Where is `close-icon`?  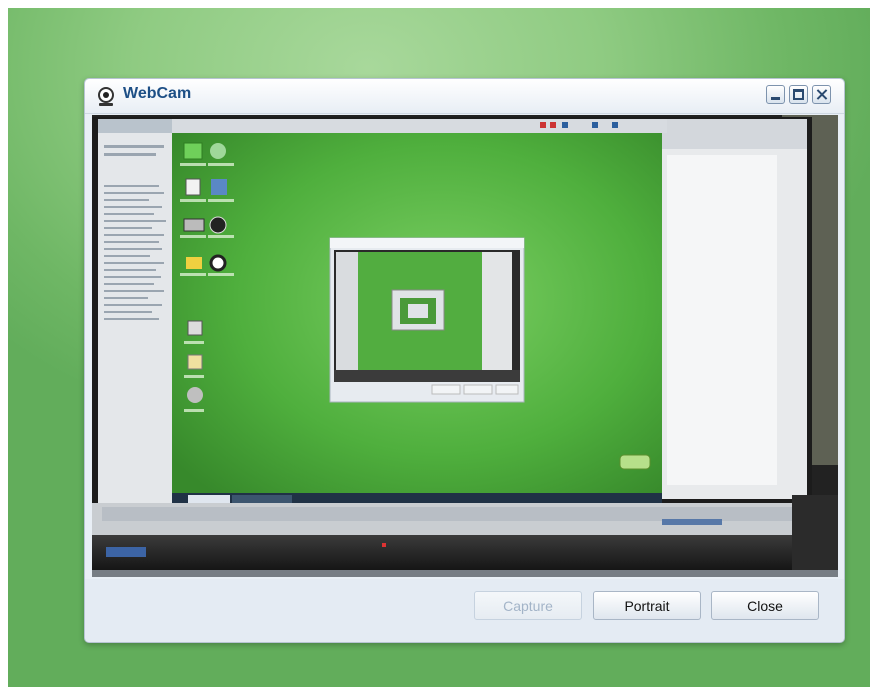 close-icon is located at coordinates (821, 94).